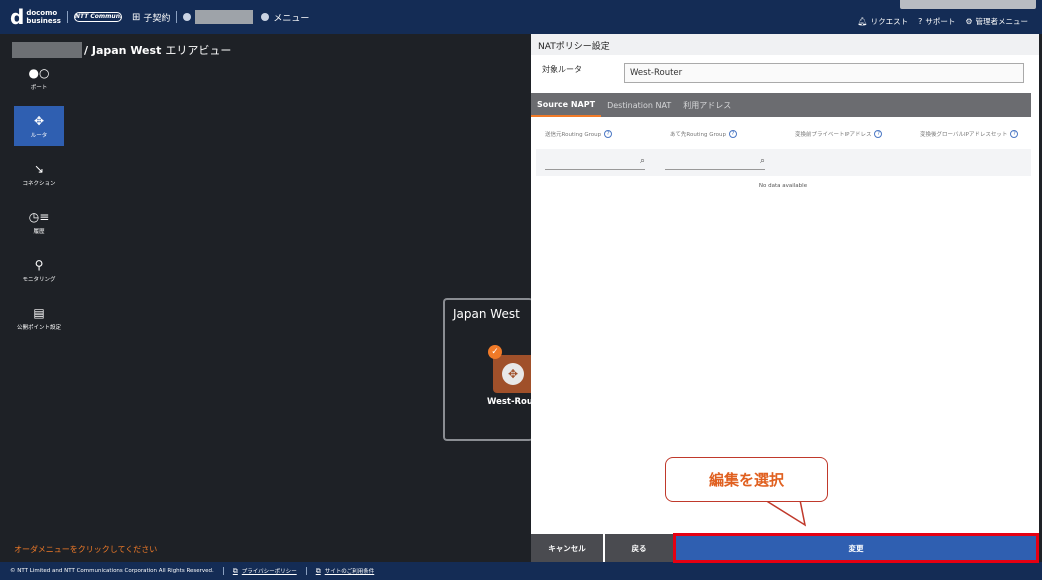  Describe the element at coordinates (39, 312) in the screenshot. I see `public-point-icon: ▤` at that location.